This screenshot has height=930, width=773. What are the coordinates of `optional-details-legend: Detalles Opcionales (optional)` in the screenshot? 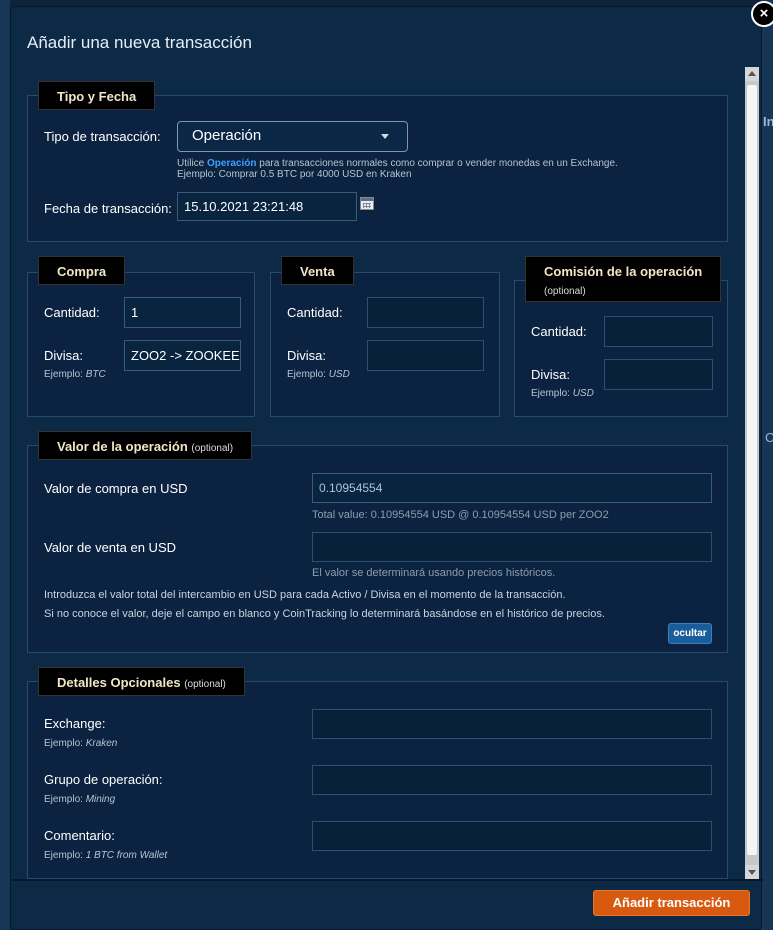 It's located at (141, 681).